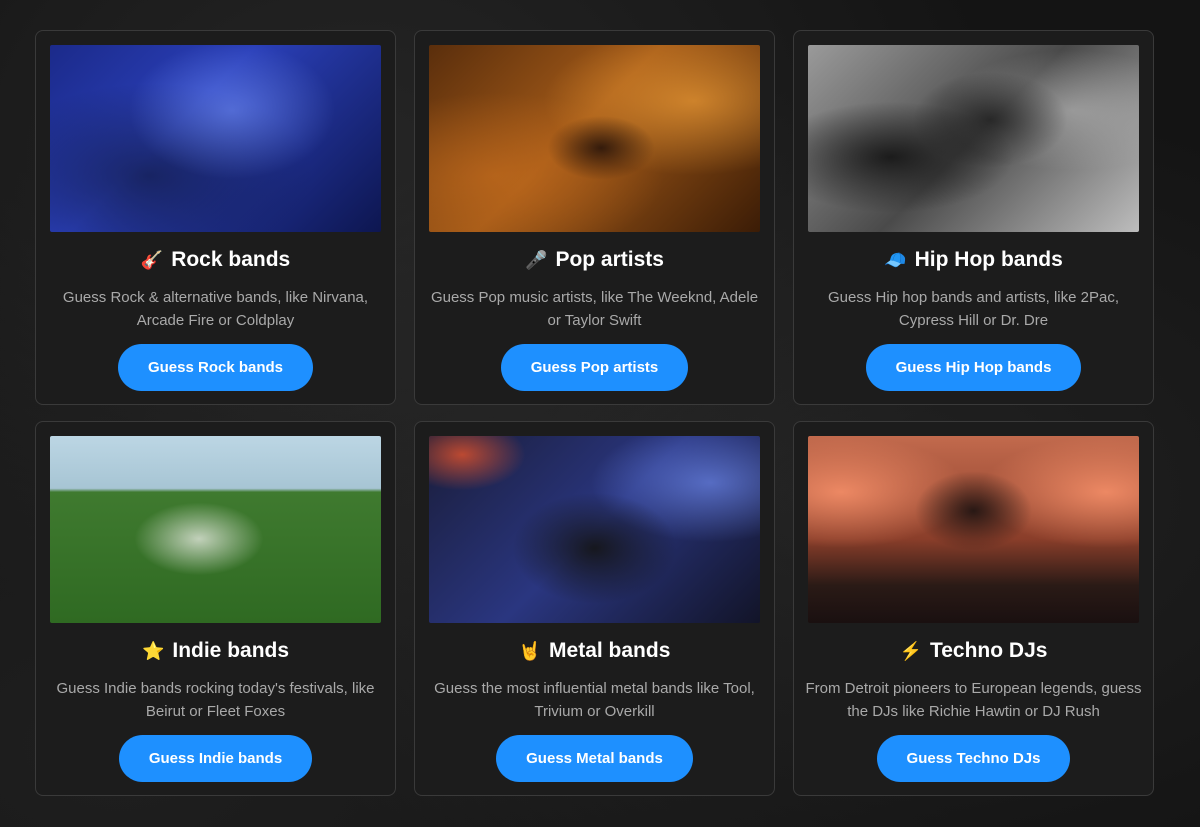  Describe the element at coordinates (610, 650) in the screenshot. I see `card-title-label: Metal bands` at that location.